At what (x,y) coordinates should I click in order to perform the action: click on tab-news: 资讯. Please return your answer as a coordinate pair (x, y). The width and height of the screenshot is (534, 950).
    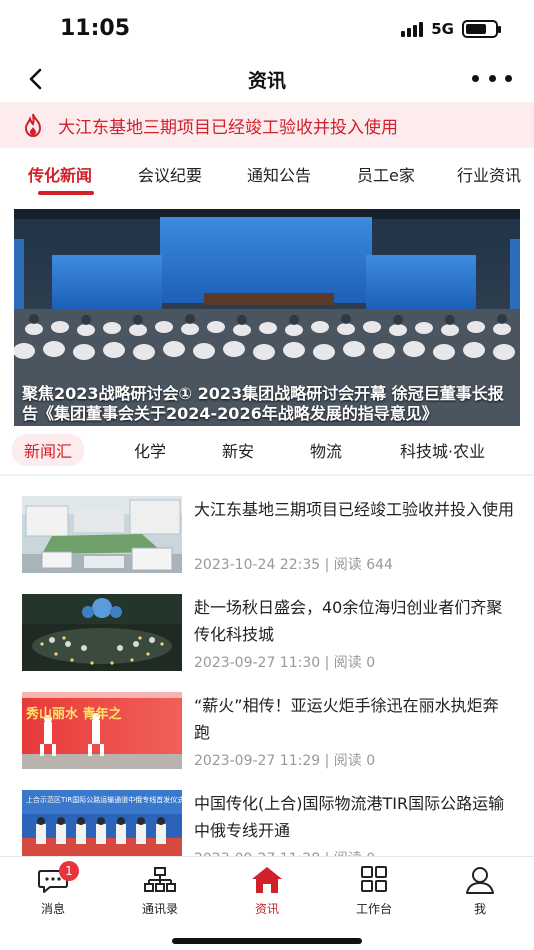
    Looking at the image, I should click on (267, 891).